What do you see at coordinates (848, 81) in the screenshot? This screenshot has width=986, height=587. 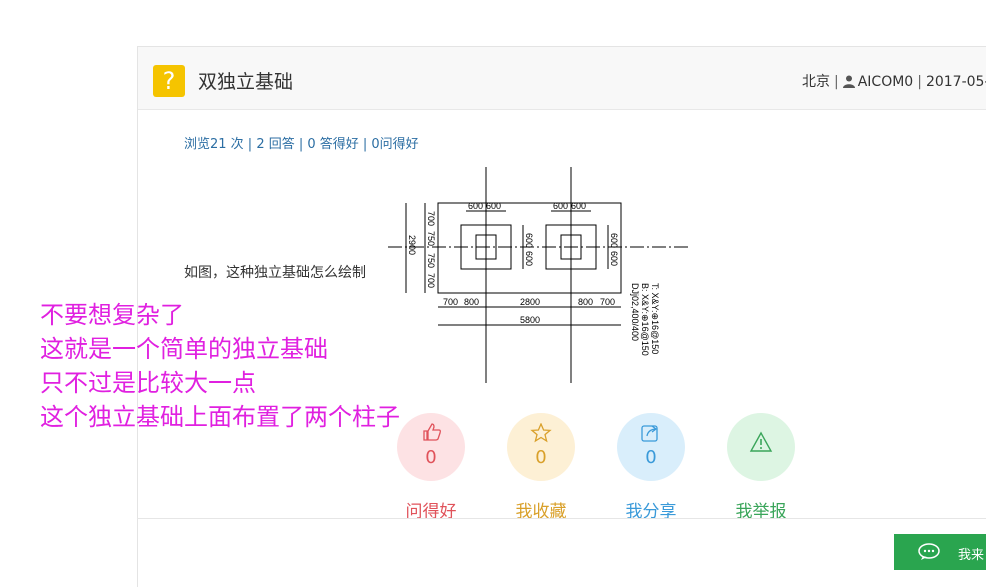 I see `user-icon` at bounding box center [848, 81].